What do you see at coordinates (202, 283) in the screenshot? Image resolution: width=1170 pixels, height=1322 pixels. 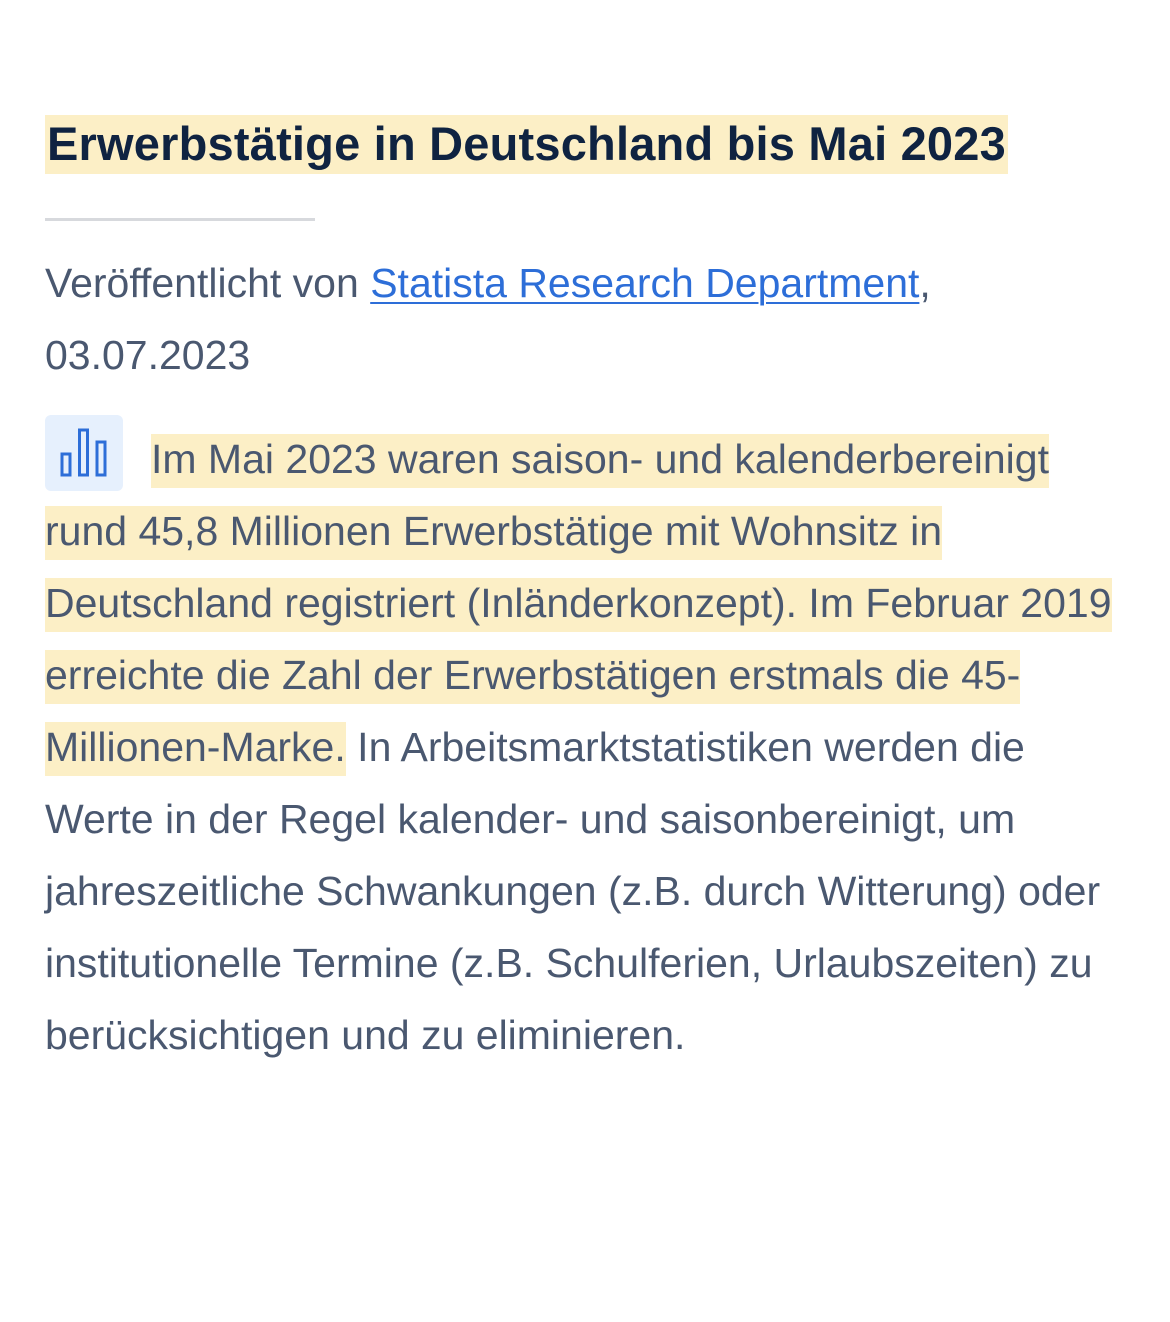 I see `published-by-label: Veröffentlicht von` at bounding box center [202, 283].